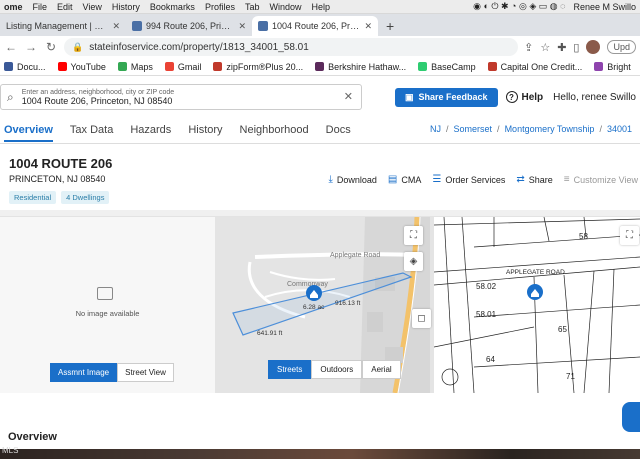 This screenshot has width=640, height=459. Describe the element at coordinates (84, 372) in the screenshot. I see `assessment-image-toggle: Assmnt Image` at that location.